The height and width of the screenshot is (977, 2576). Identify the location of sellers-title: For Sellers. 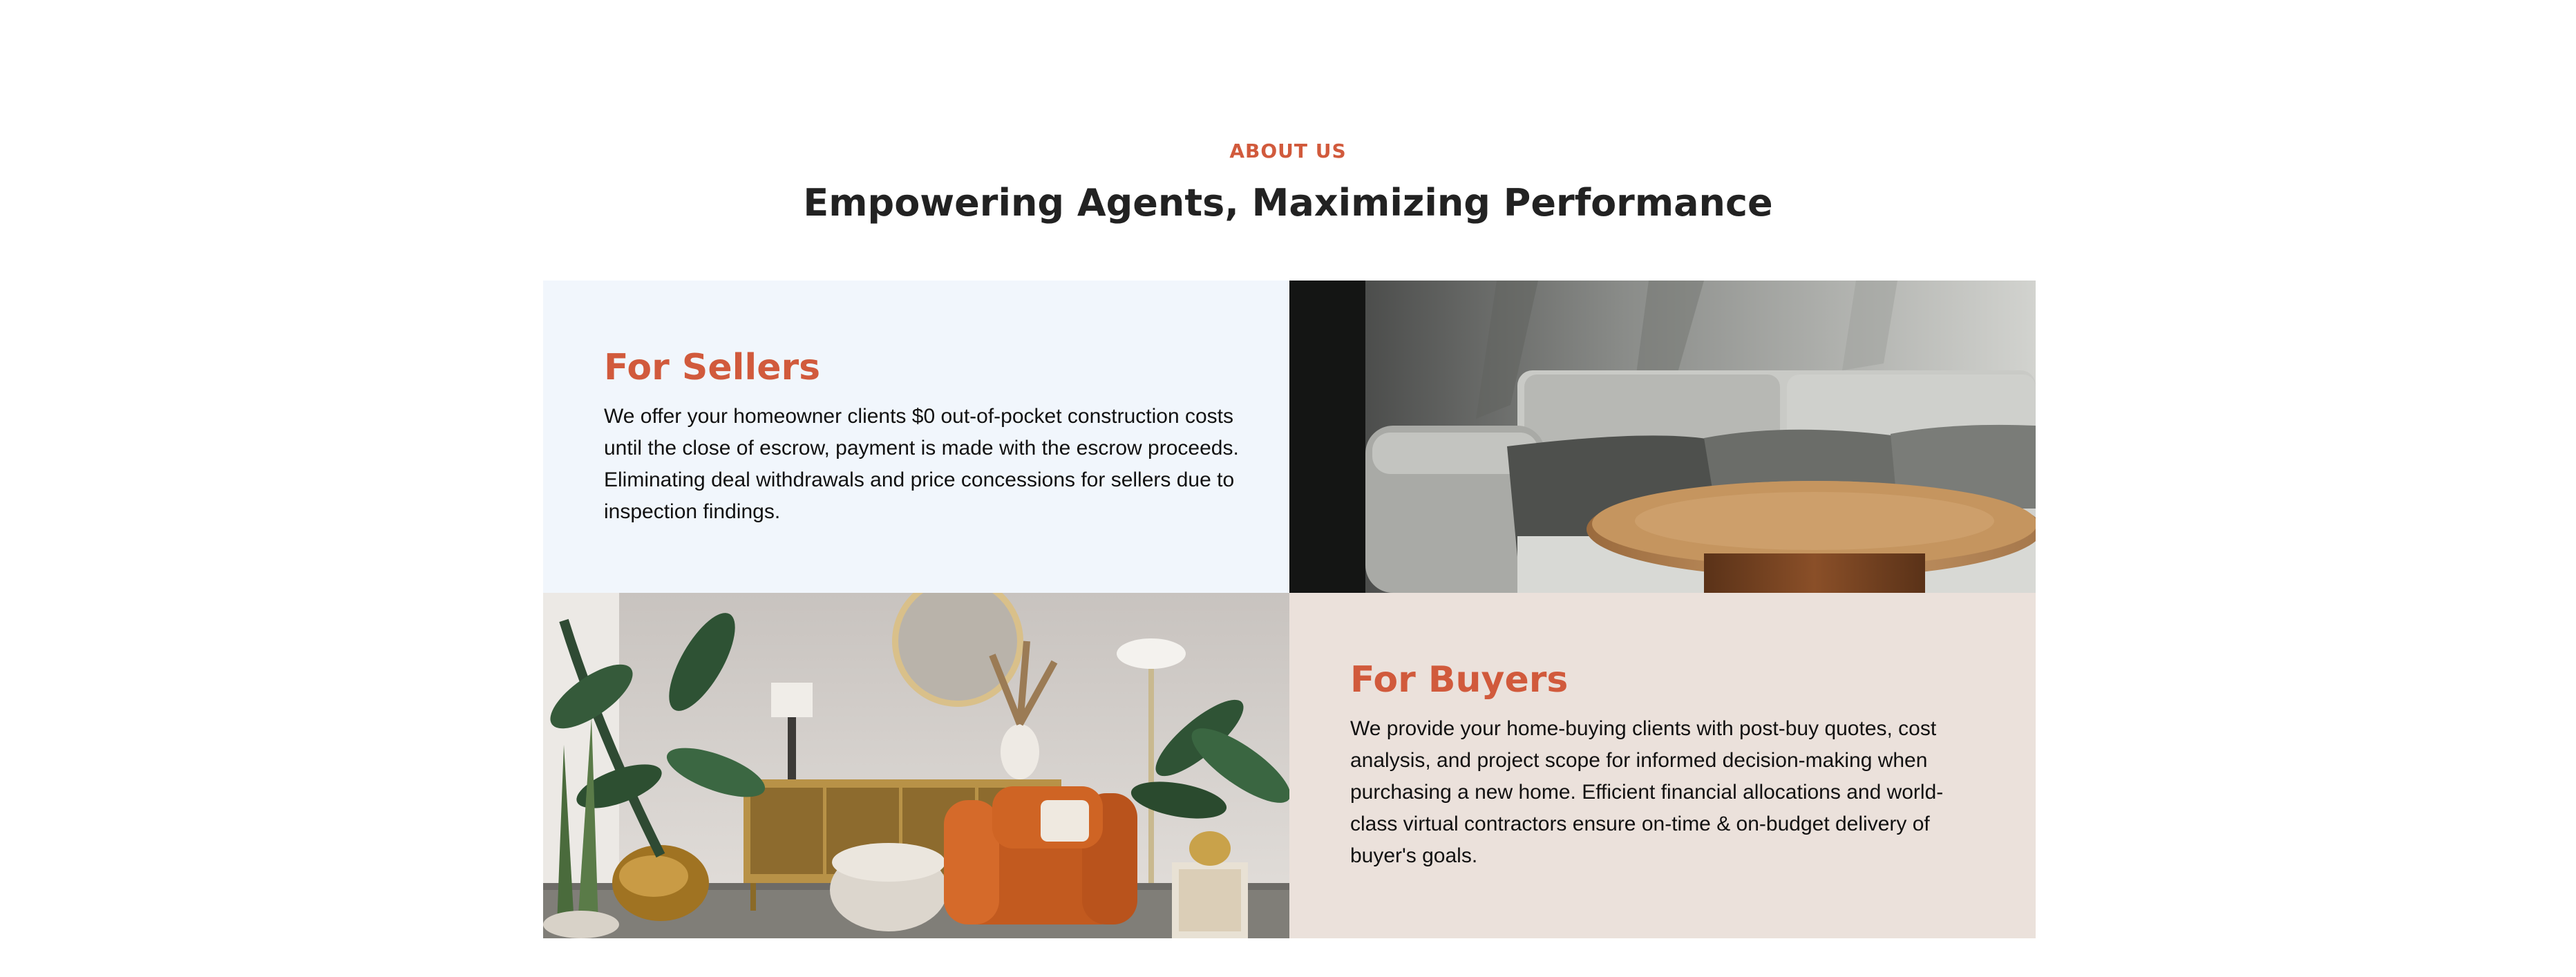
(712, 368).